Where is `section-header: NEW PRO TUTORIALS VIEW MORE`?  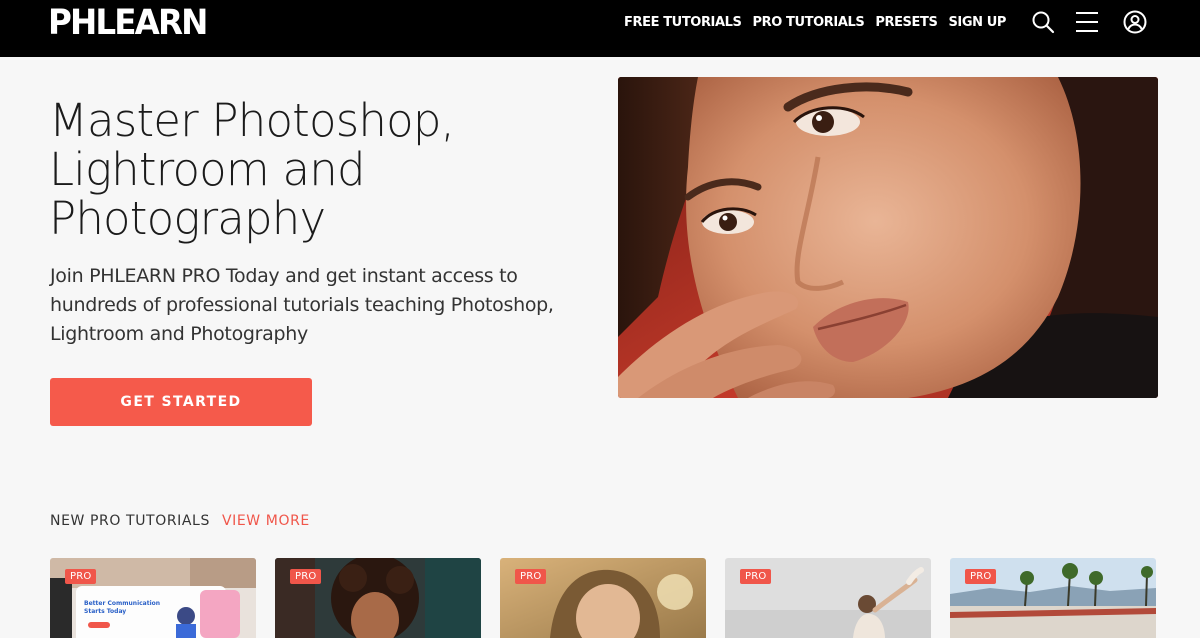 section-header: NEW PRO TUTORIALS VIEW MORE is located at coordinates (180, 521).